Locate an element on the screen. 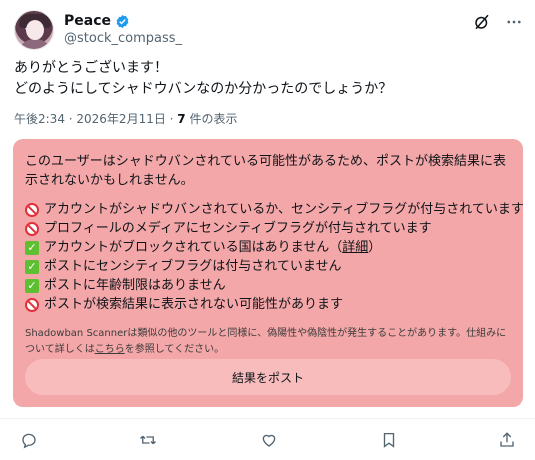 Image resolution: width=535 pixels, height=460 pixels. user-handle: @stock_compass_ is located at coordinates (123, 38).